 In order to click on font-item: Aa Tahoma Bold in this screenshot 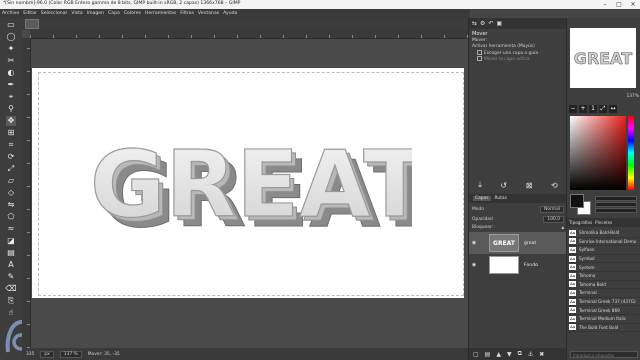, I will do `click(603, 285)`.